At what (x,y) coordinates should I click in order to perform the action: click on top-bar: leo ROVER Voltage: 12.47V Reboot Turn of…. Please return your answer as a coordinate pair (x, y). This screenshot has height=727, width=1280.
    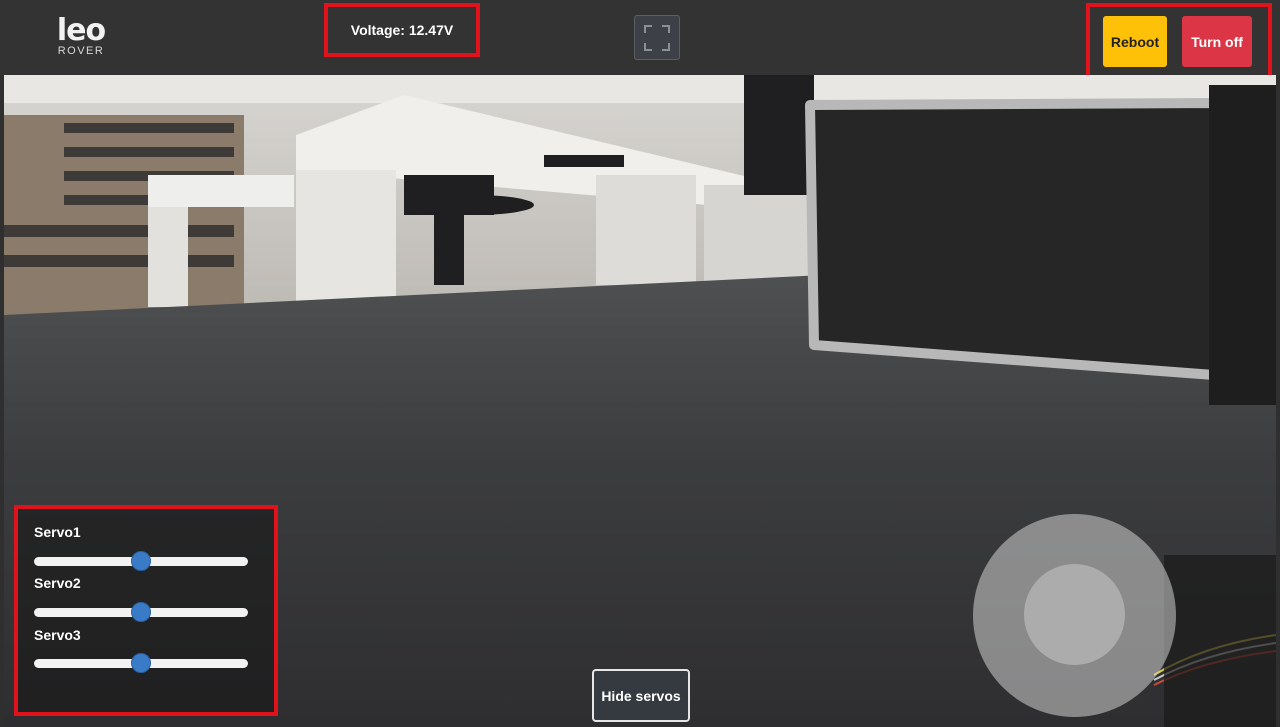
    Looking at the image, I should click on (640, 40).